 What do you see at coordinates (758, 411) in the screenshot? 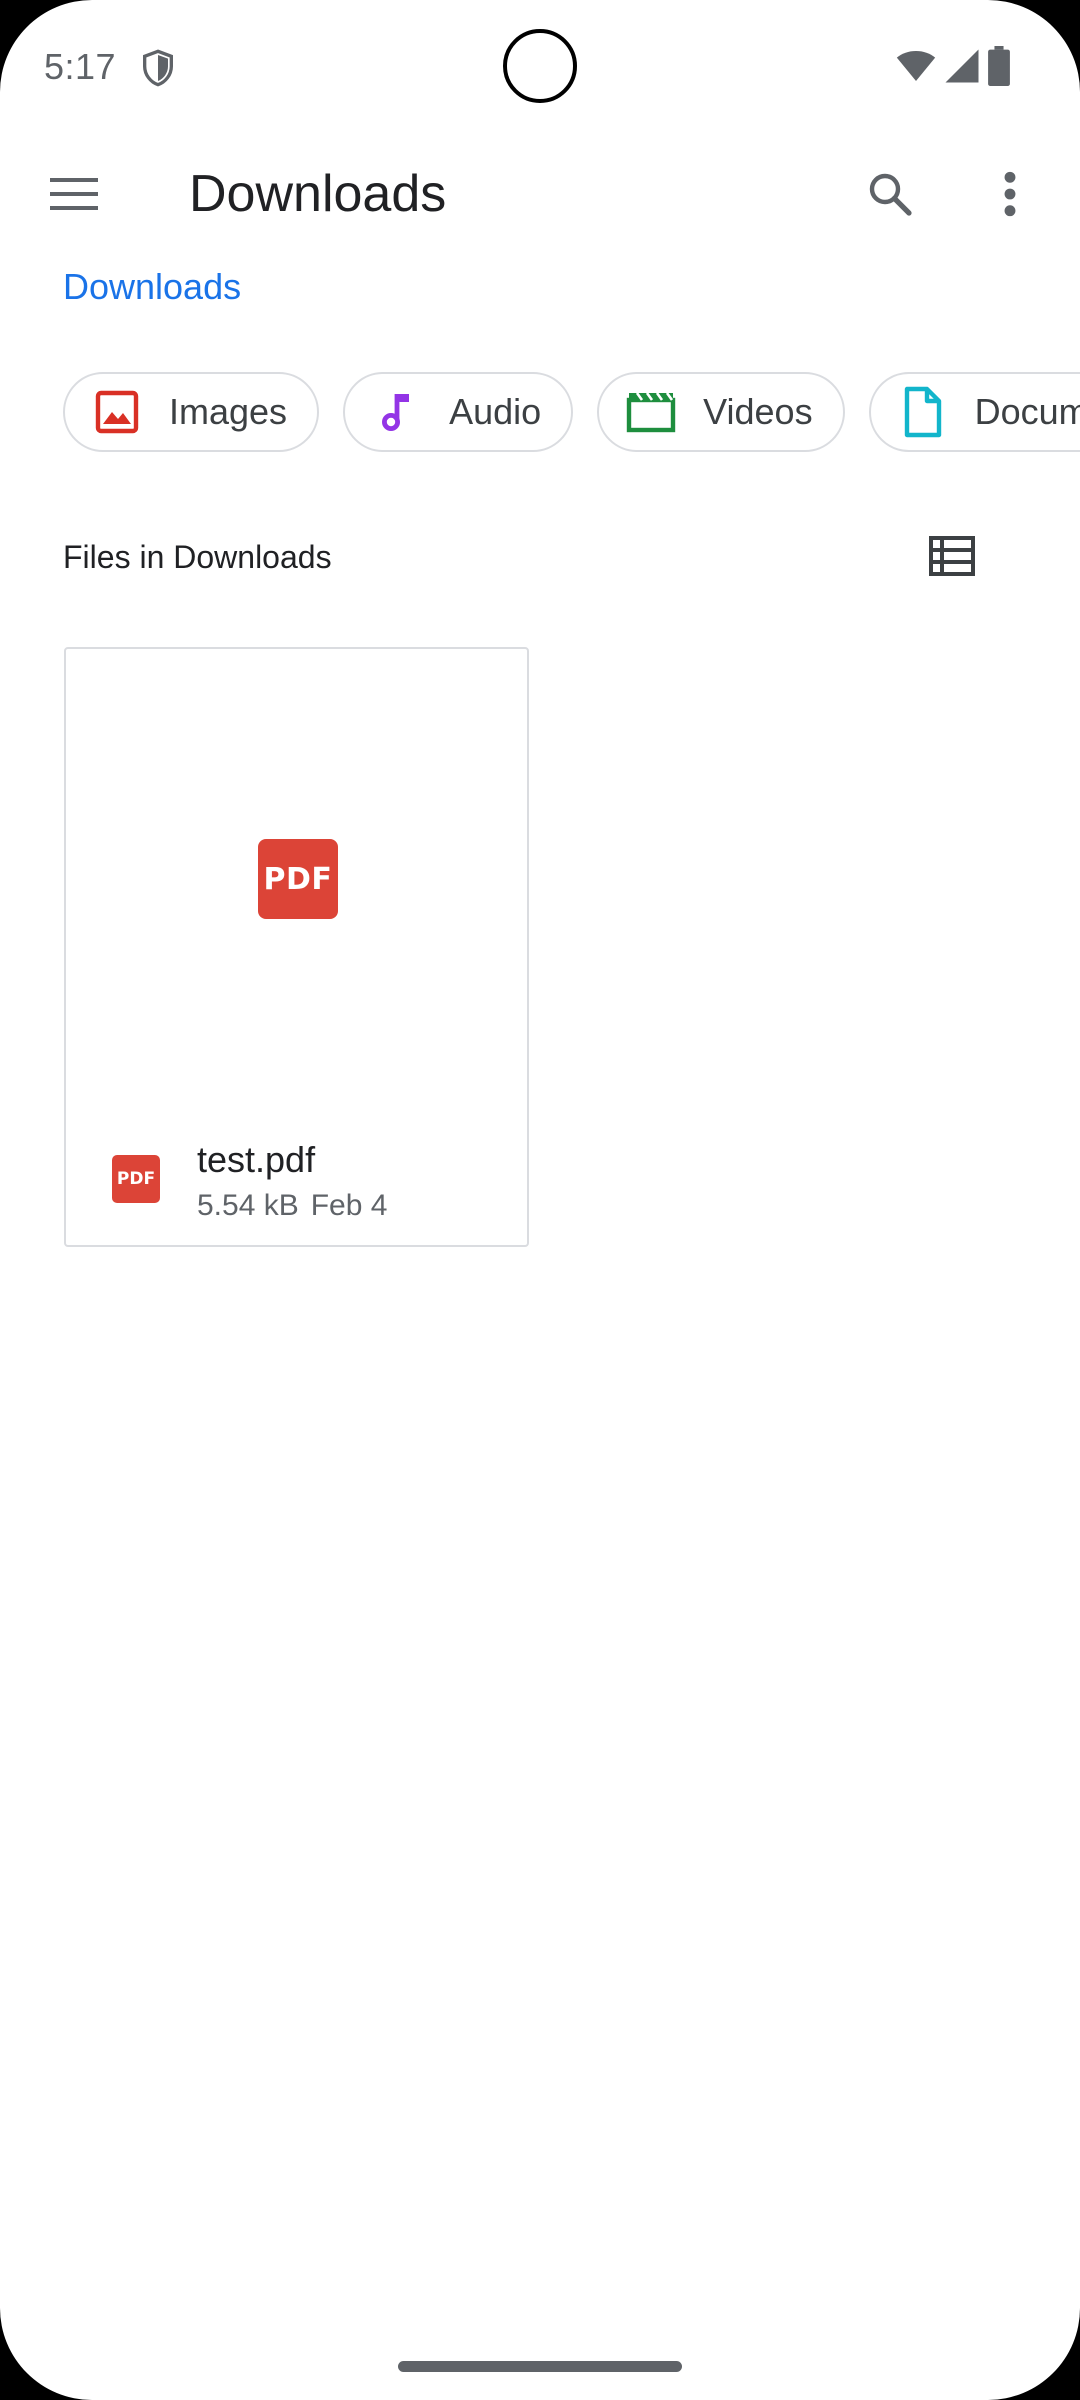
I see `chip-label: Videos` at bounding box center [758, 411].